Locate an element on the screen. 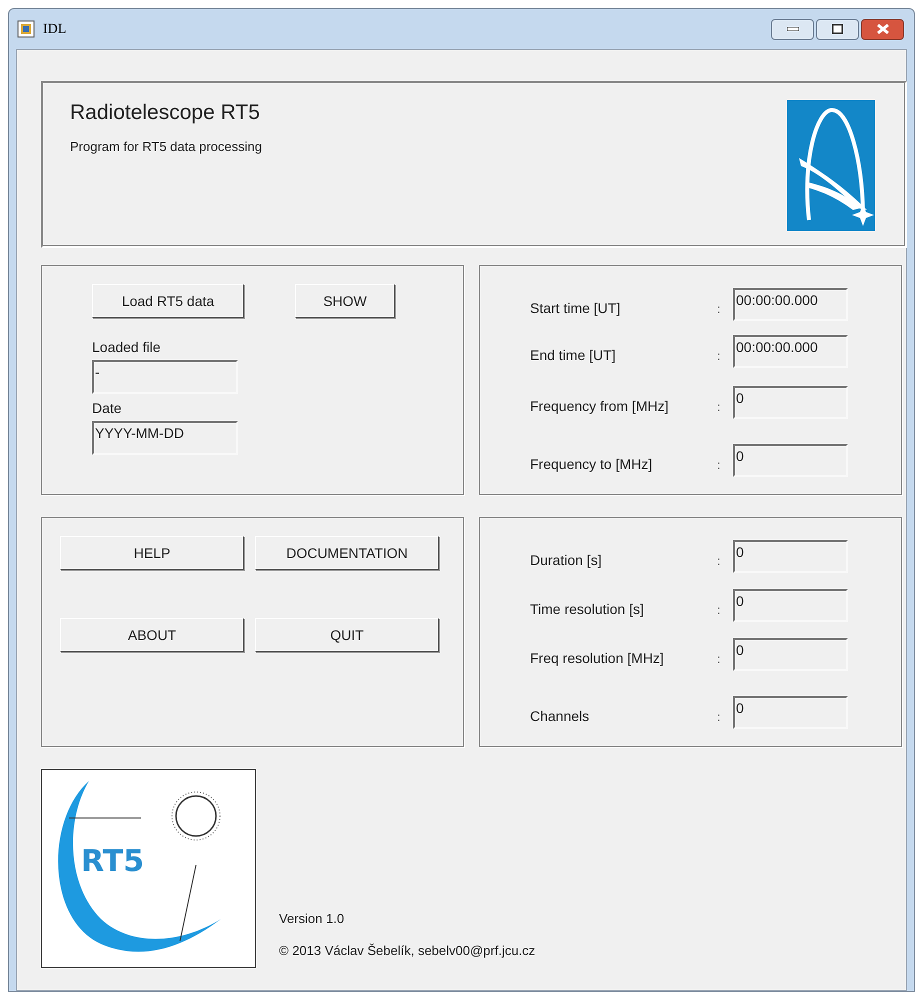  field-label: Start time [UT] is located at coordinates (576, 308).